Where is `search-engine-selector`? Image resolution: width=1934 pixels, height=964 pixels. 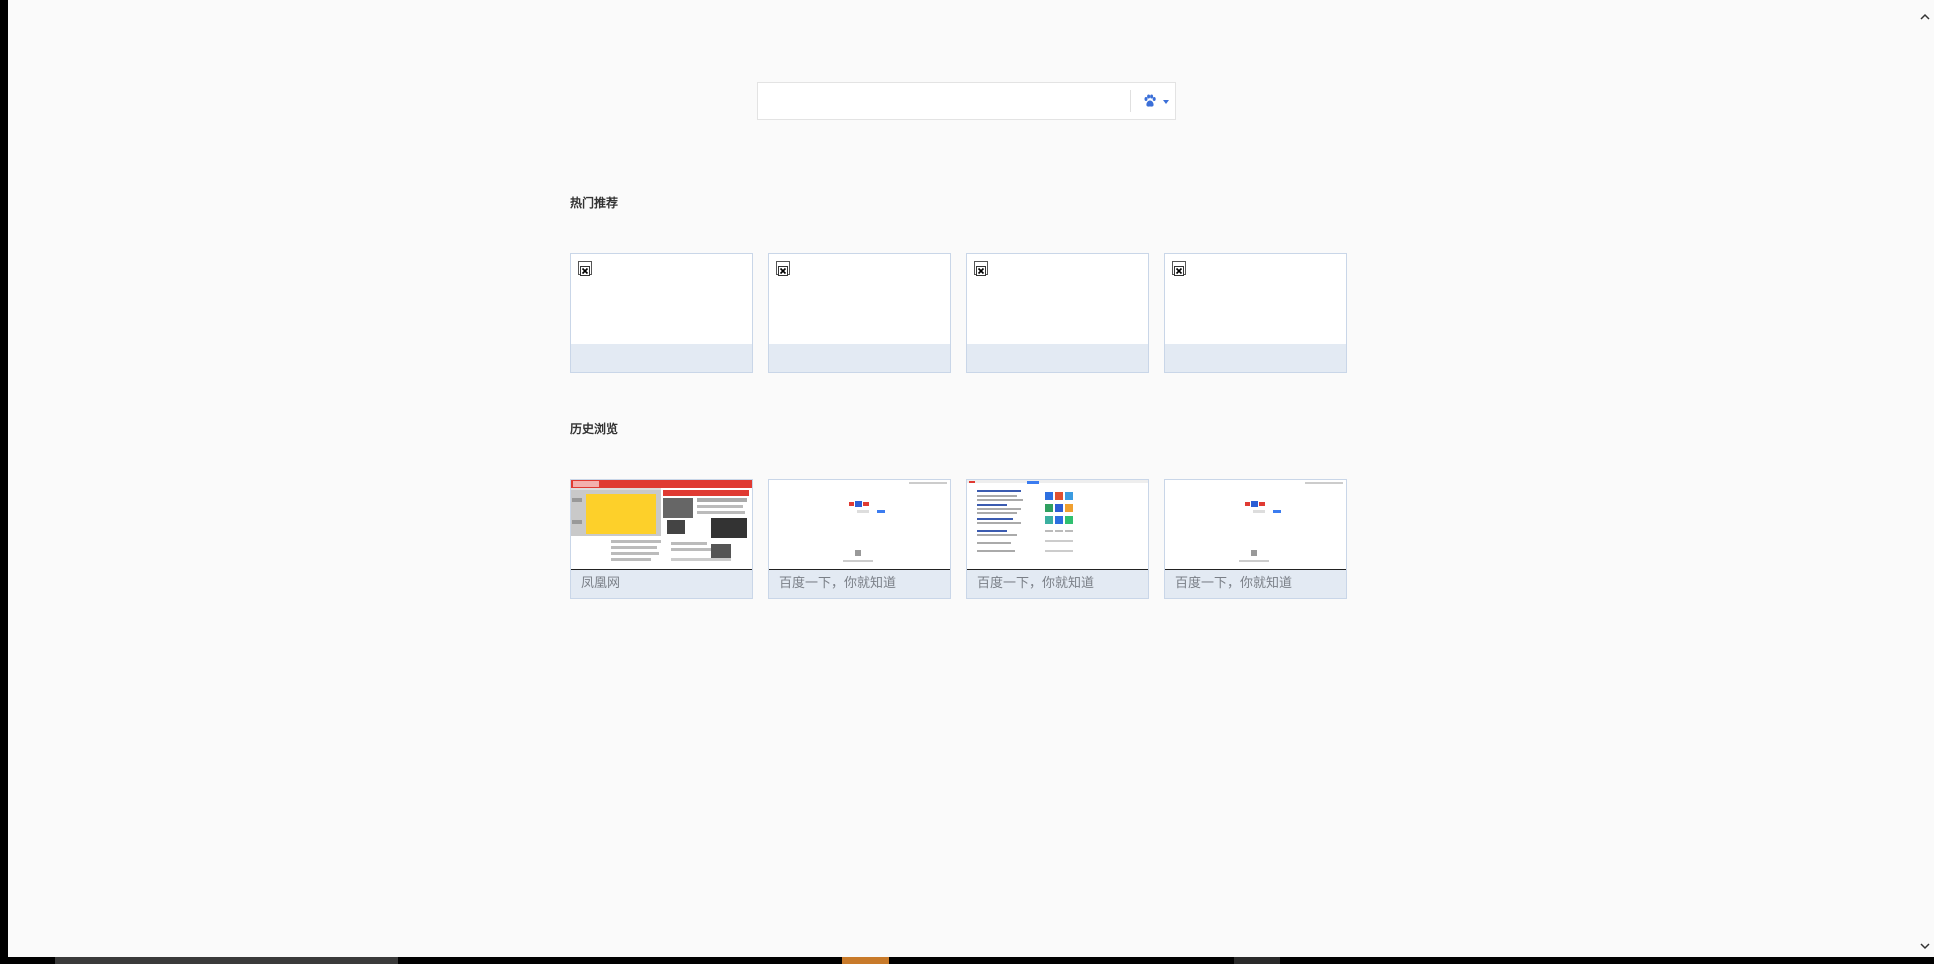
search-engine-selector is located at coordinates (1154, 101).